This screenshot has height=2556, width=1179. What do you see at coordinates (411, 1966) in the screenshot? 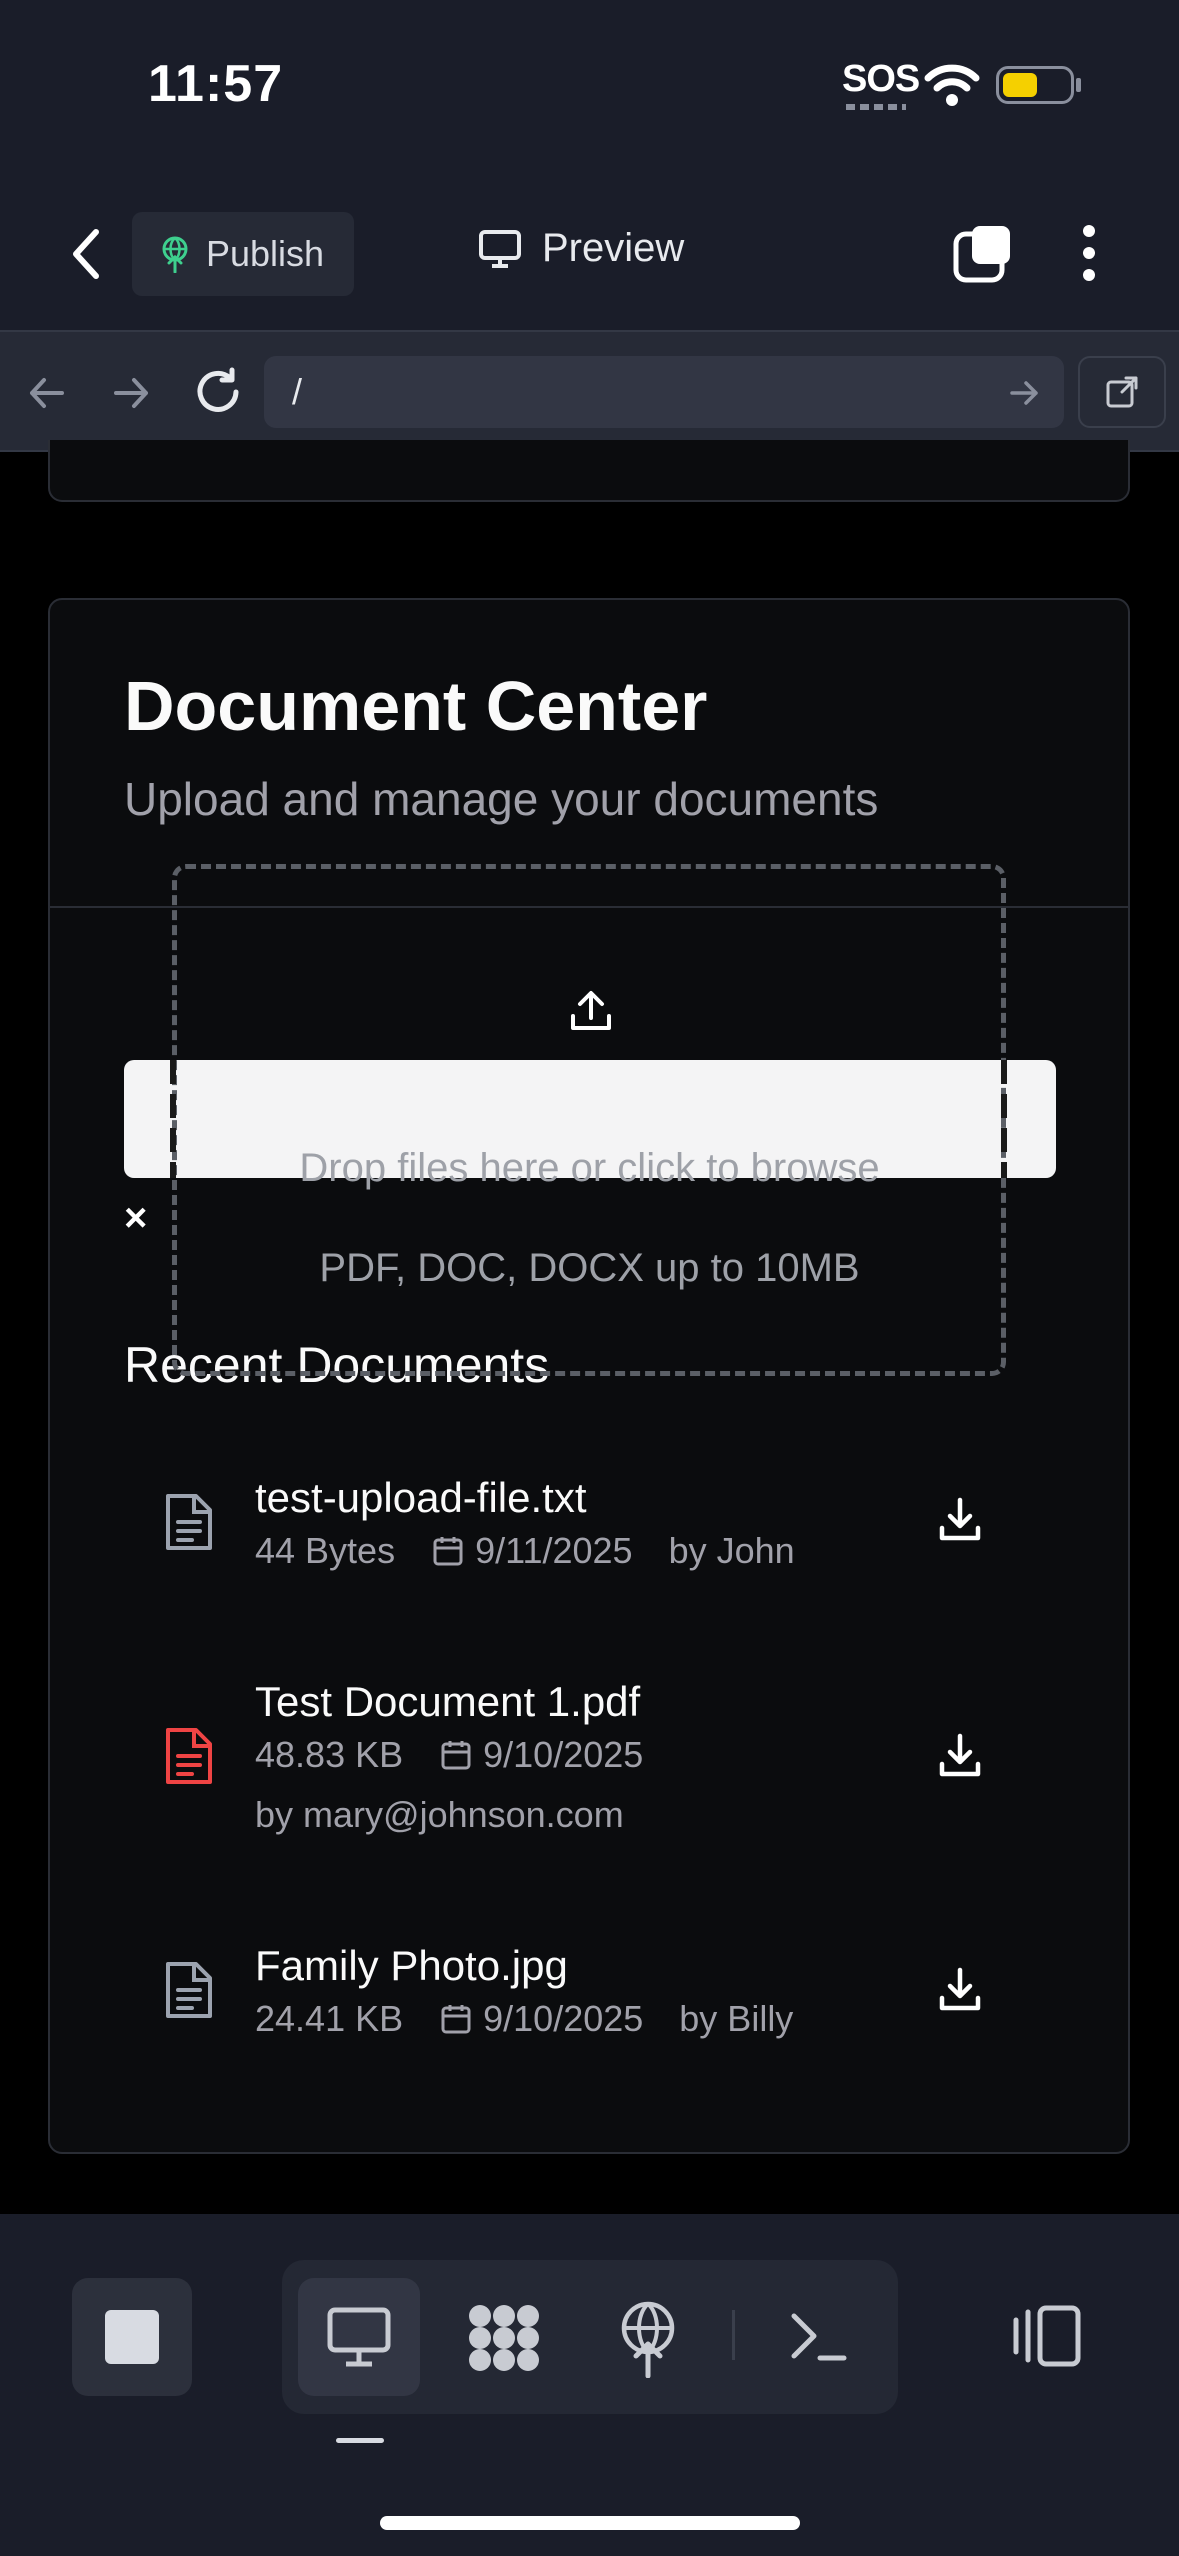
I see `document-name: Family Photo.jpg` at bounding box center [411, 1966].